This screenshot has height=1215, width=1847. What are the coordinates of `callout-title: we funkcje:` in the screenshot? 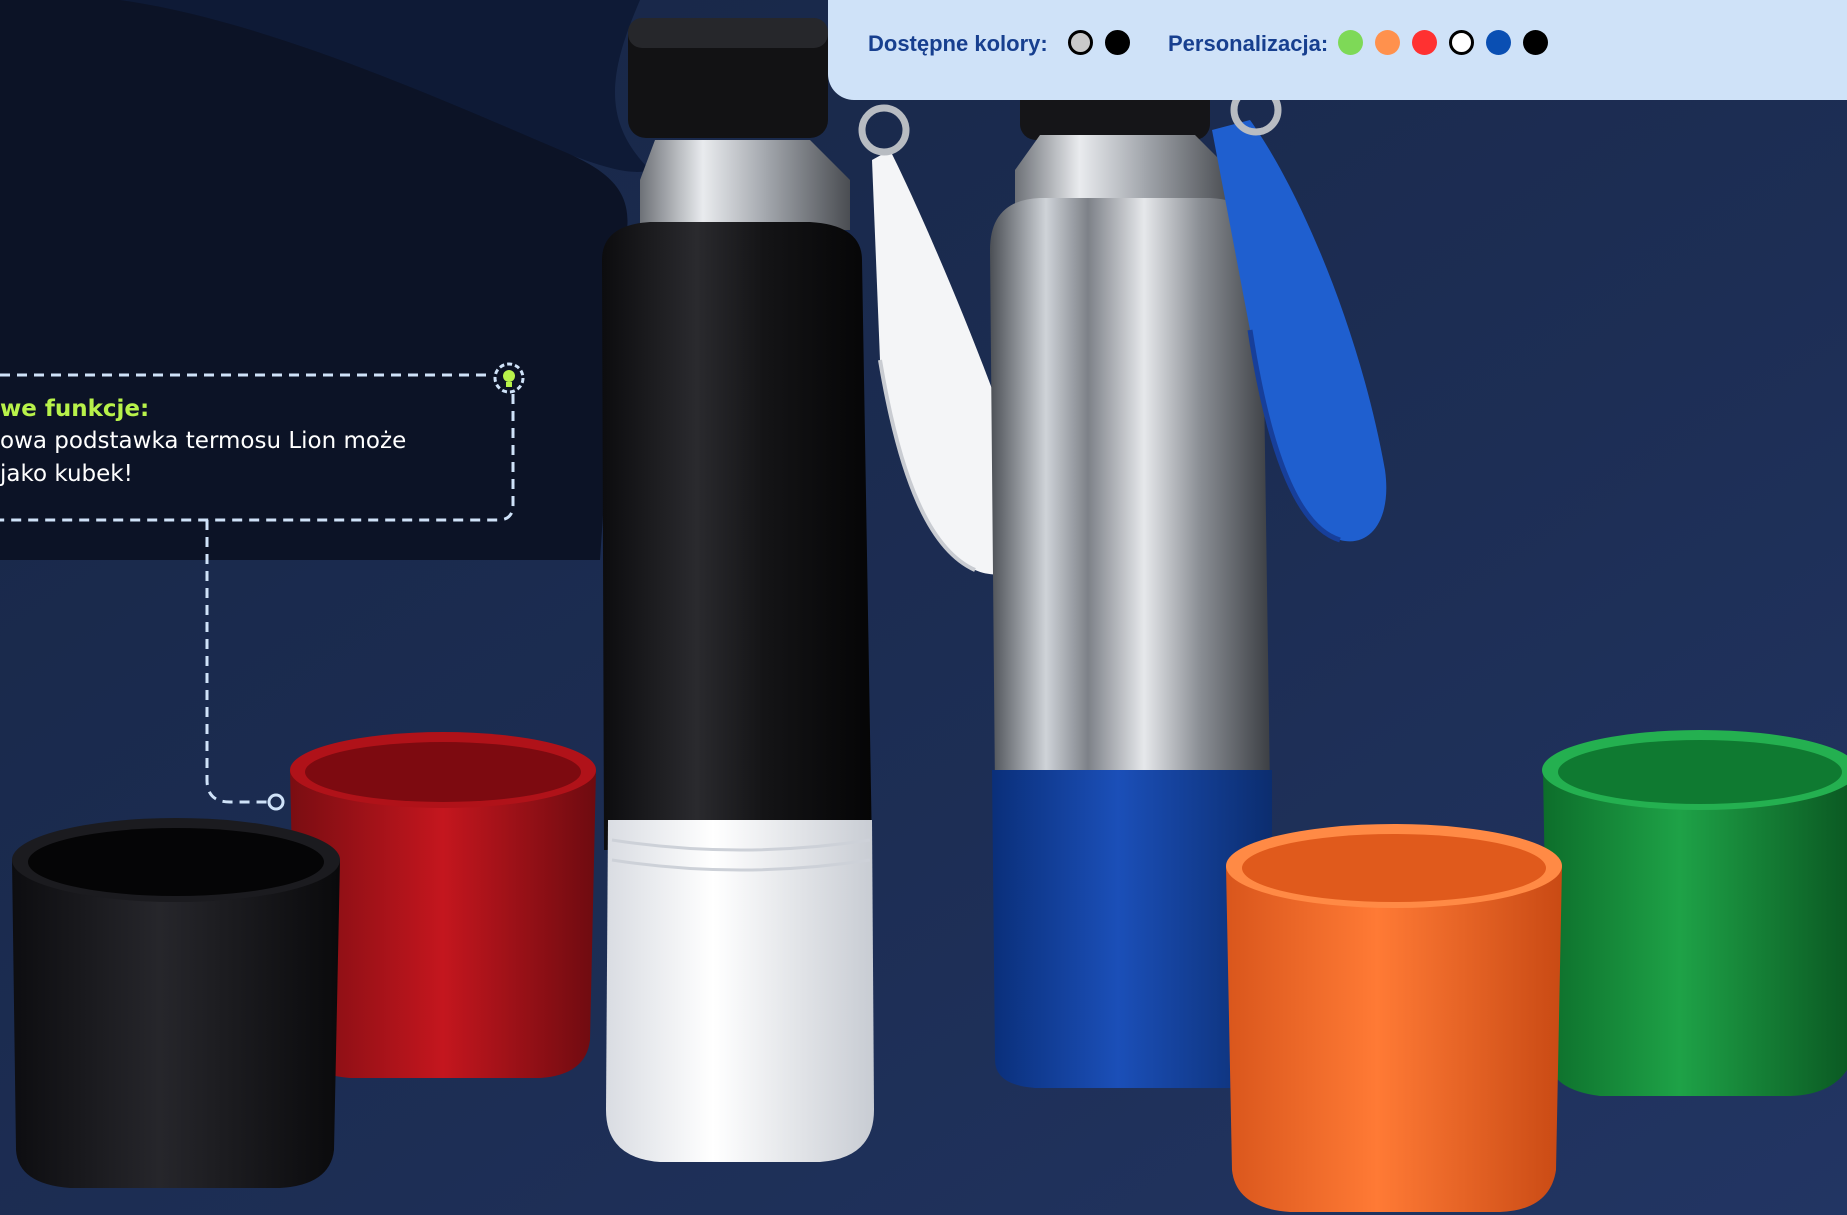 It's located at (75, 409).